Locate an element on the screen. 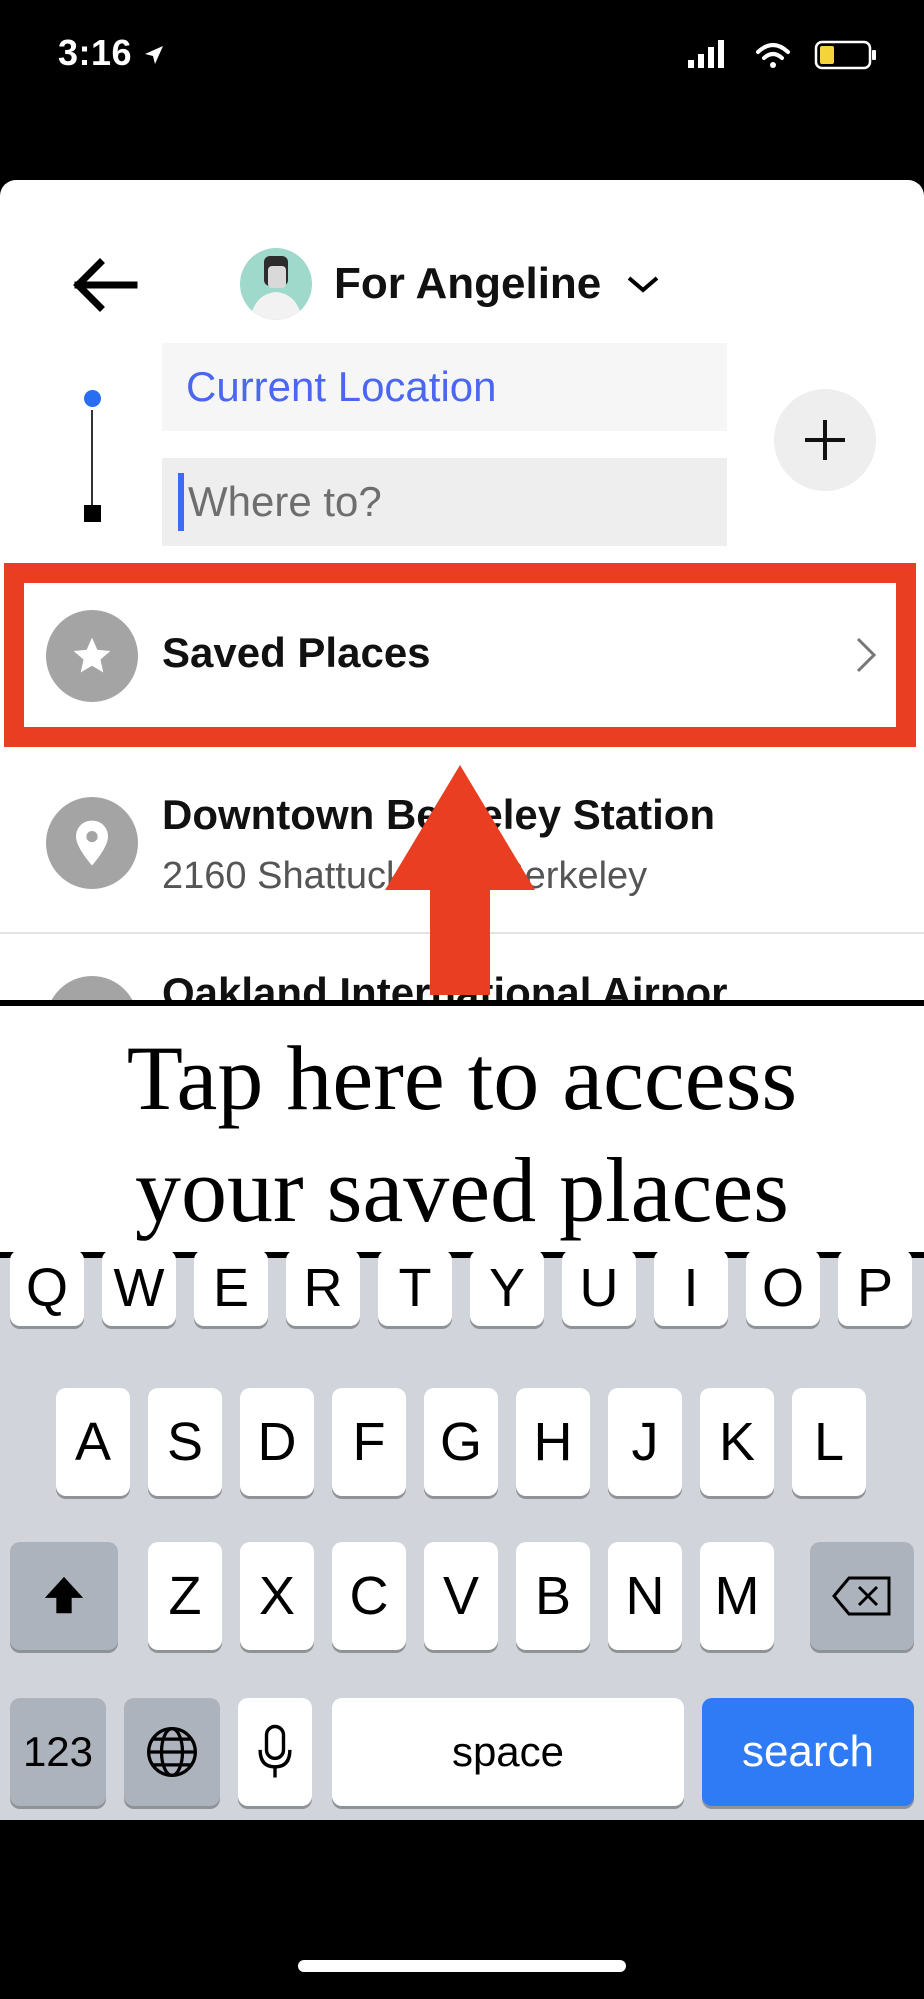 This screenshot has height=1999, width=924. location-arrow-icon is located at coordinates (153, 55).